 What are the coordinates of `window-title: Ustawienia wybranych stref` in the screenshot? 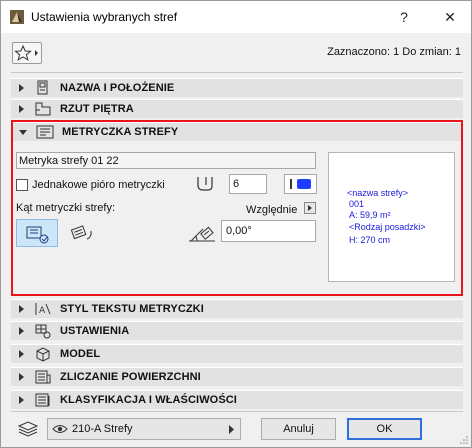 It's located at (104, 17).